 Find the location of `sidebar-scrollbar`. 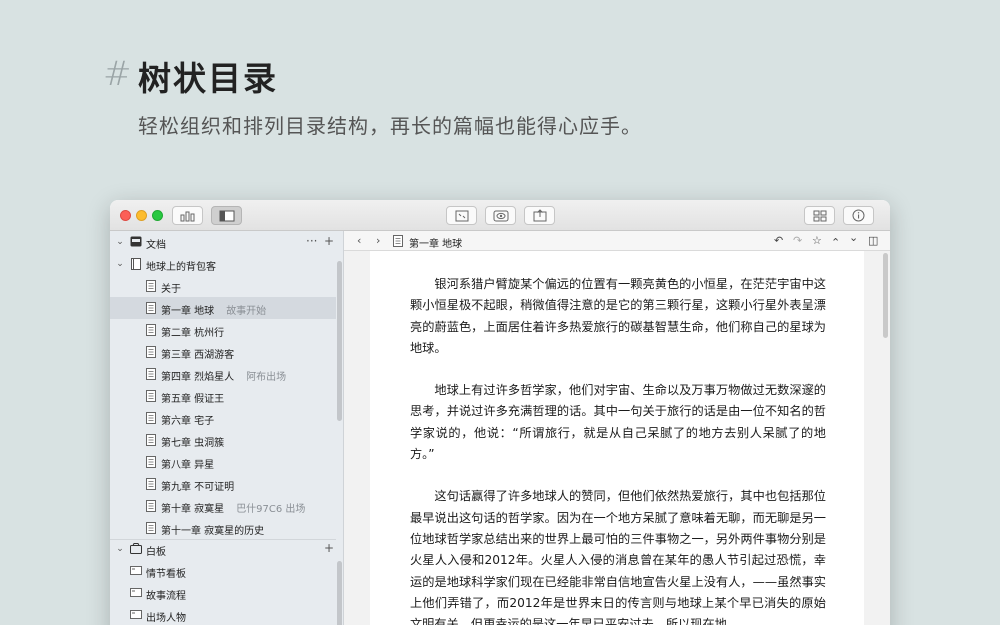

sidebar-scrollbar is located at coordinates (339, 341).